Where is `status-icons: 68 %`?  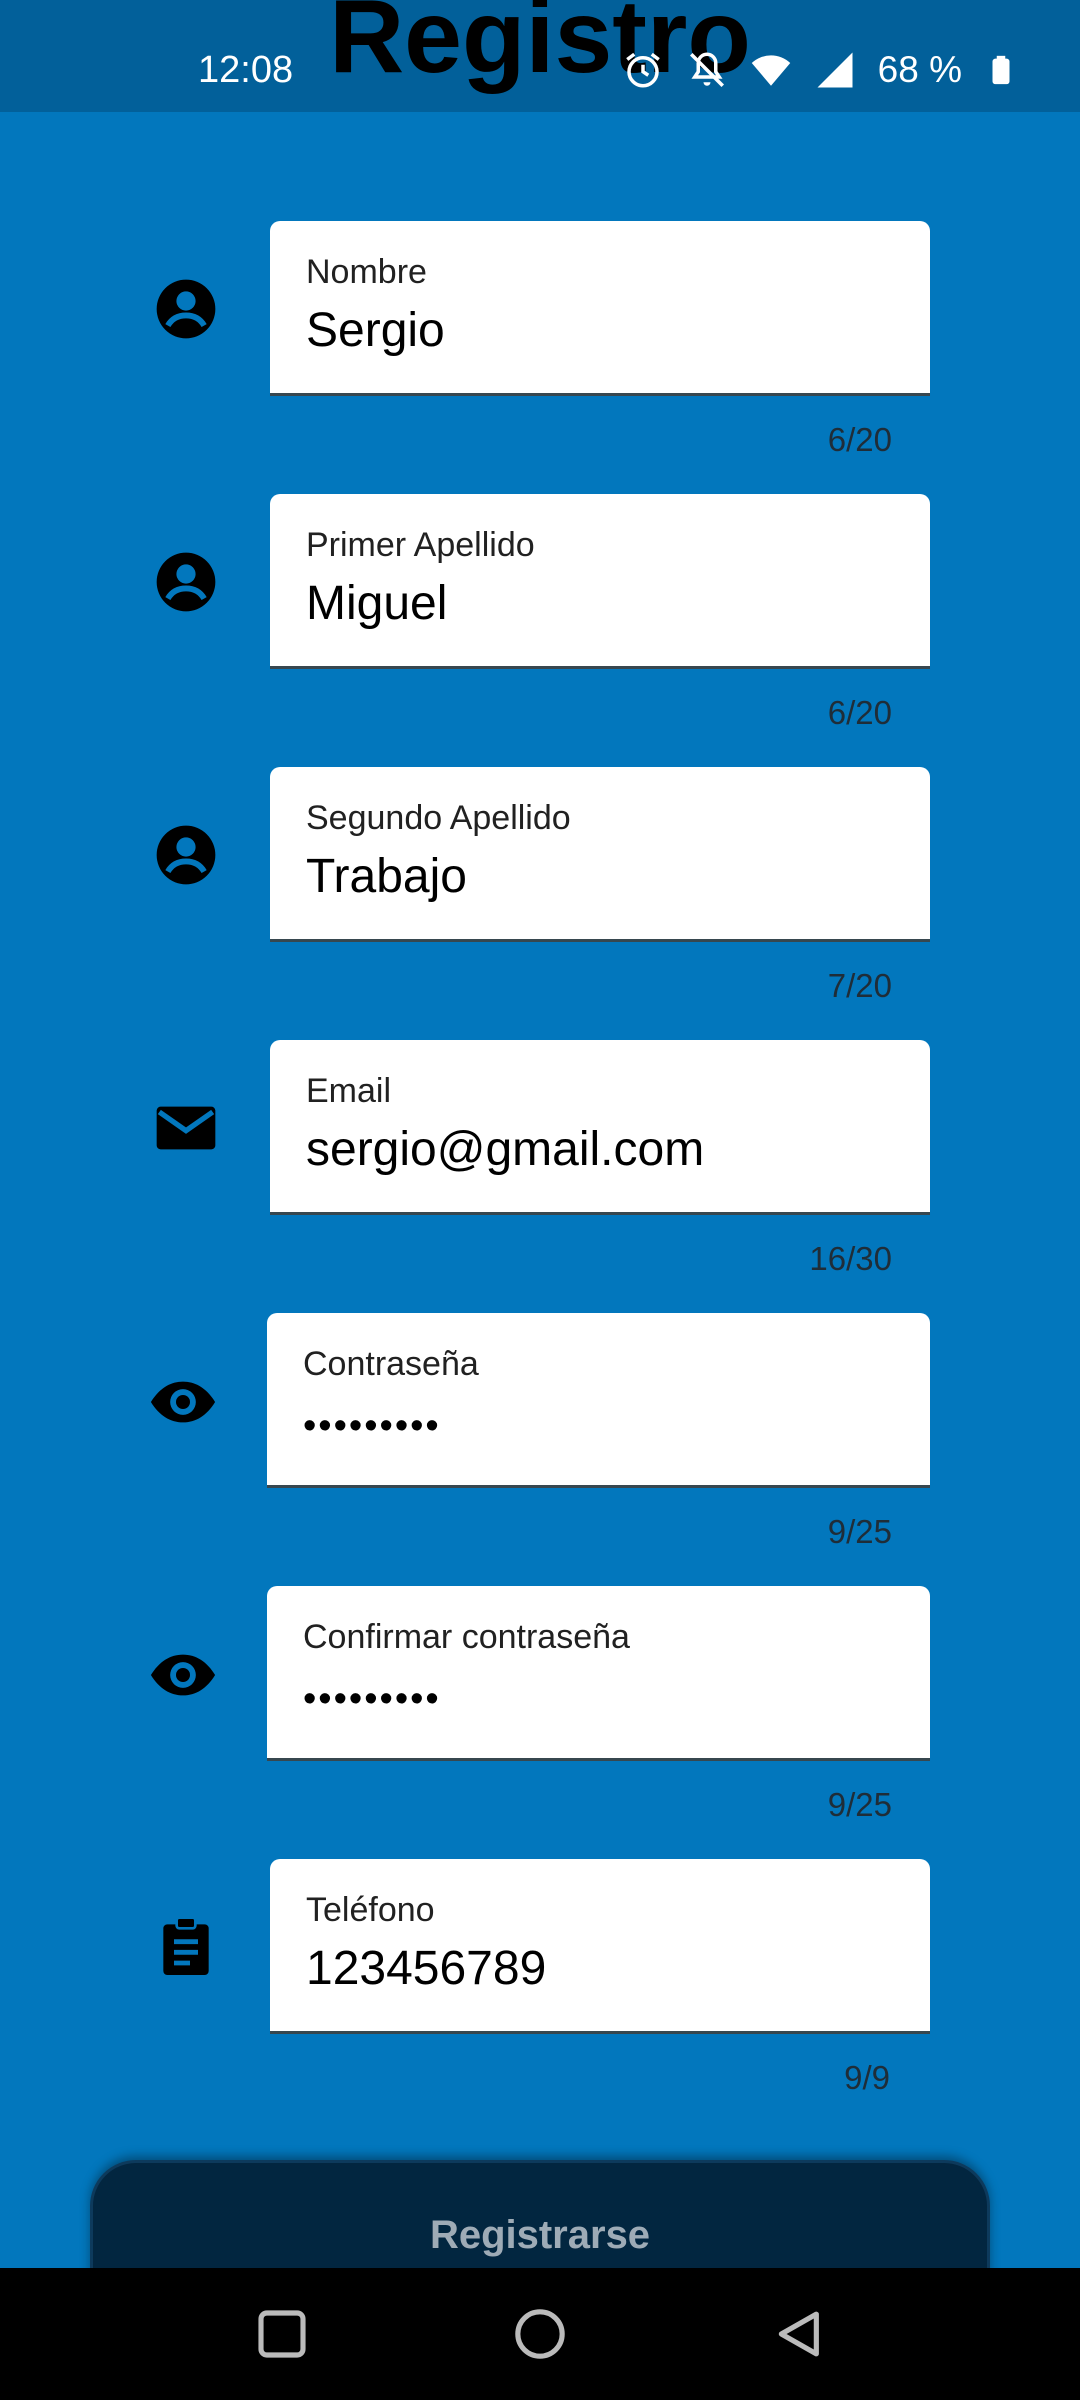
status-icons: 68 % is located at coordinates (820, 70).